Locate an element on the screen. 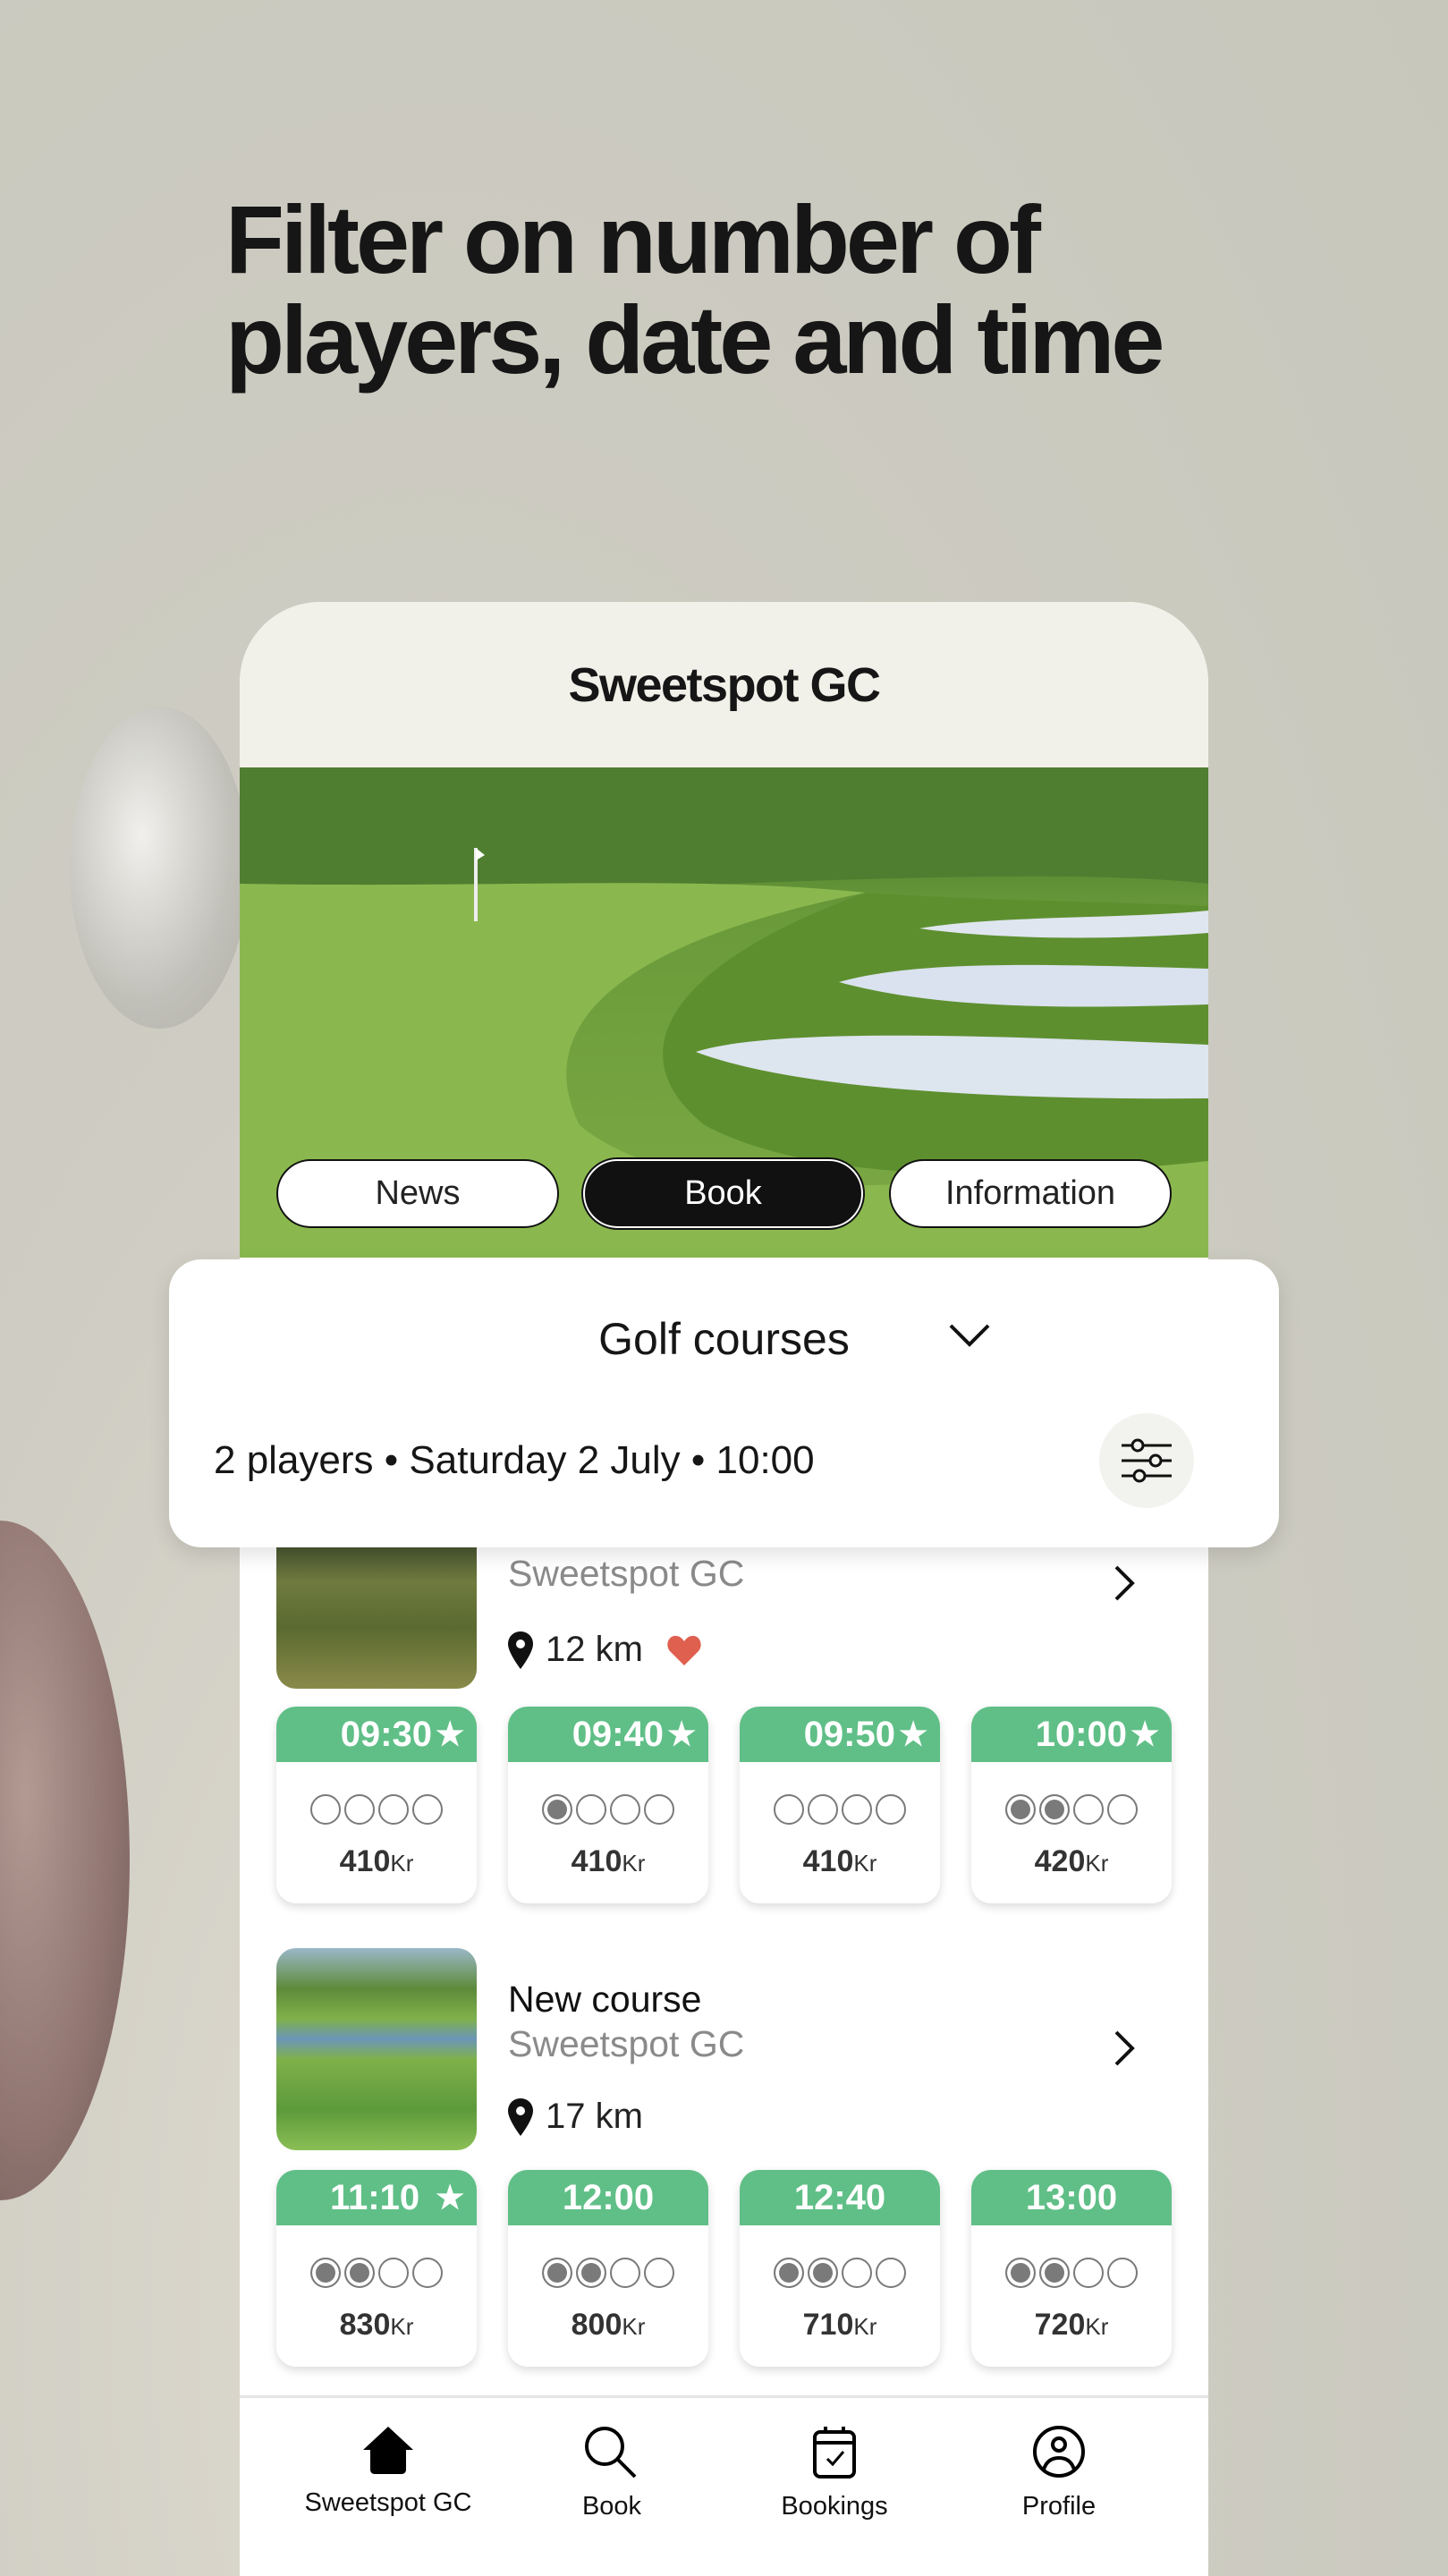 This screenshot has width=1448, height=2576. nav-book: Book is located at coordinates (612, 2473).